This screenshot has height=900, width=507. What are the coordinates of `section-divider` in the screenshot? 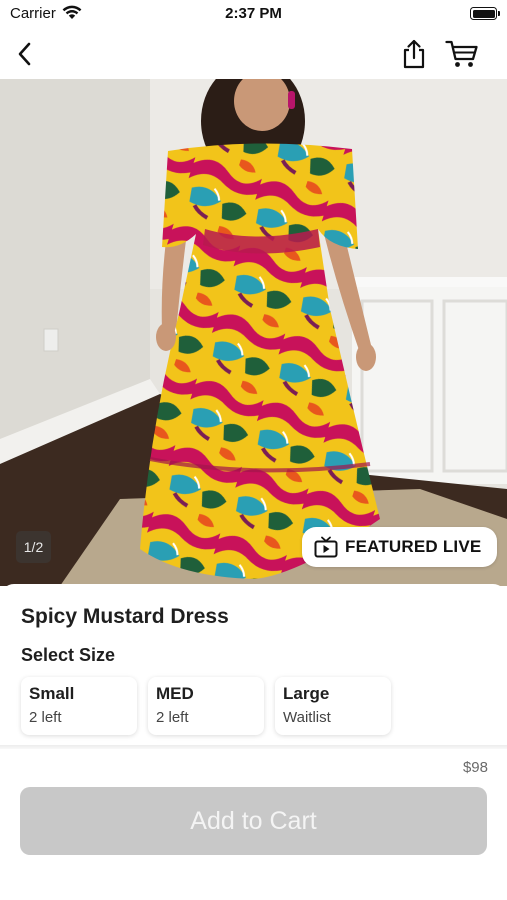 It's located at (253, 747).